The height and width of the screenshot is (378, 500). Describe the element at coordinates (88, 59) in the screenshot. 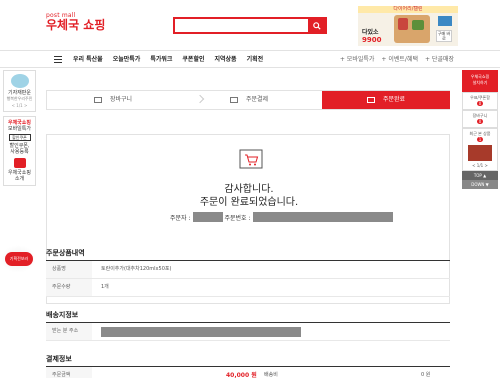

I see `nav-item-local-specialty: 우리 특산물` at that location.